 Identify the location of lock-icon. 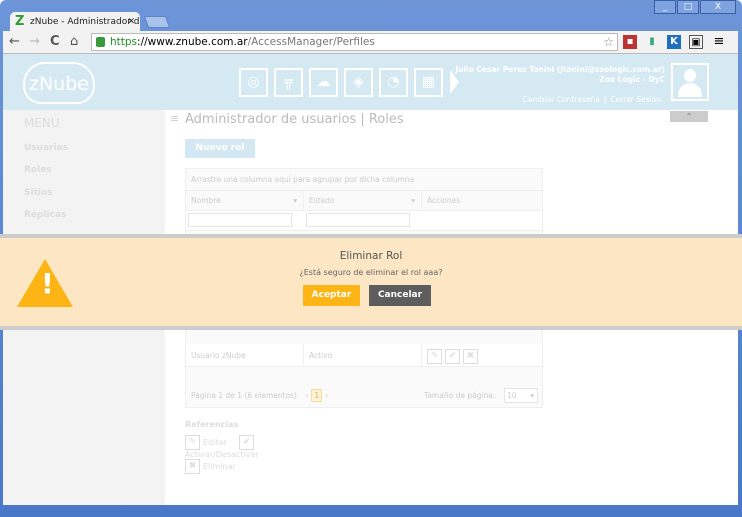
(100, 42).